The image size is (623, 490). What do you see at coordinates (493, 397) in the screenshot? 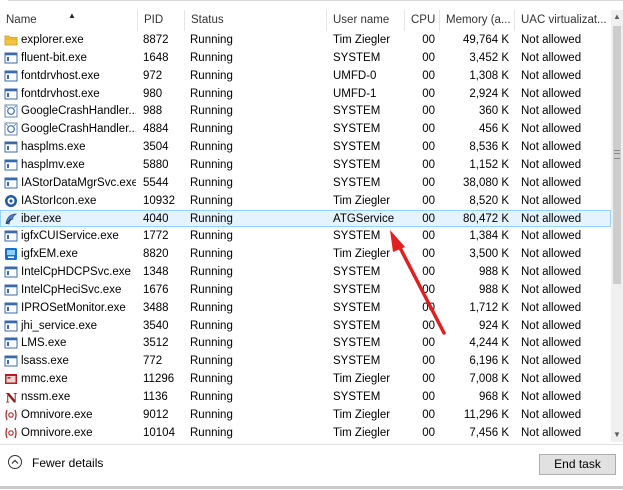
I see `process-memory: 968 K` at bounding box center [493, 397].